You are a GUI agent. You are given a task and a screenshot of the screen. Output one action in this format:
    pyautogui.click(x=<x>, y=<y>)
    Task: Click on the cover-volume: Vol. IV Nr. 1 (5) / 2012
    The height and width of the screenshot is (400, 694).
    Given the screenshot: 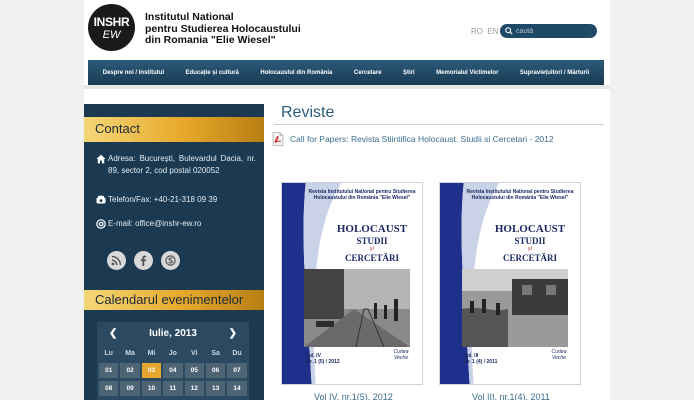 What is the action you would take?
    pyautogui.click(x=323, y=359)
    